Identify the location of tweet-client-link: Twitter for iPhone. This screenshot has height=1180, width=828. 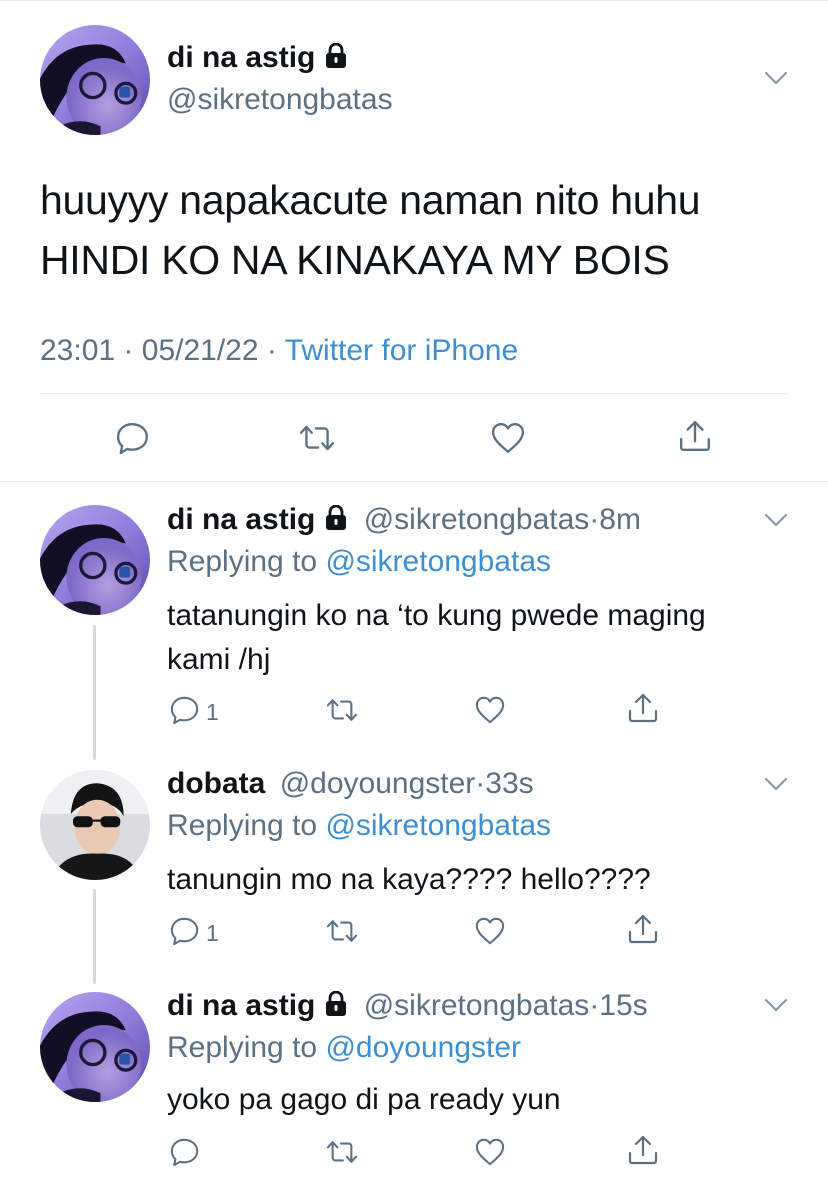
(401, 350).